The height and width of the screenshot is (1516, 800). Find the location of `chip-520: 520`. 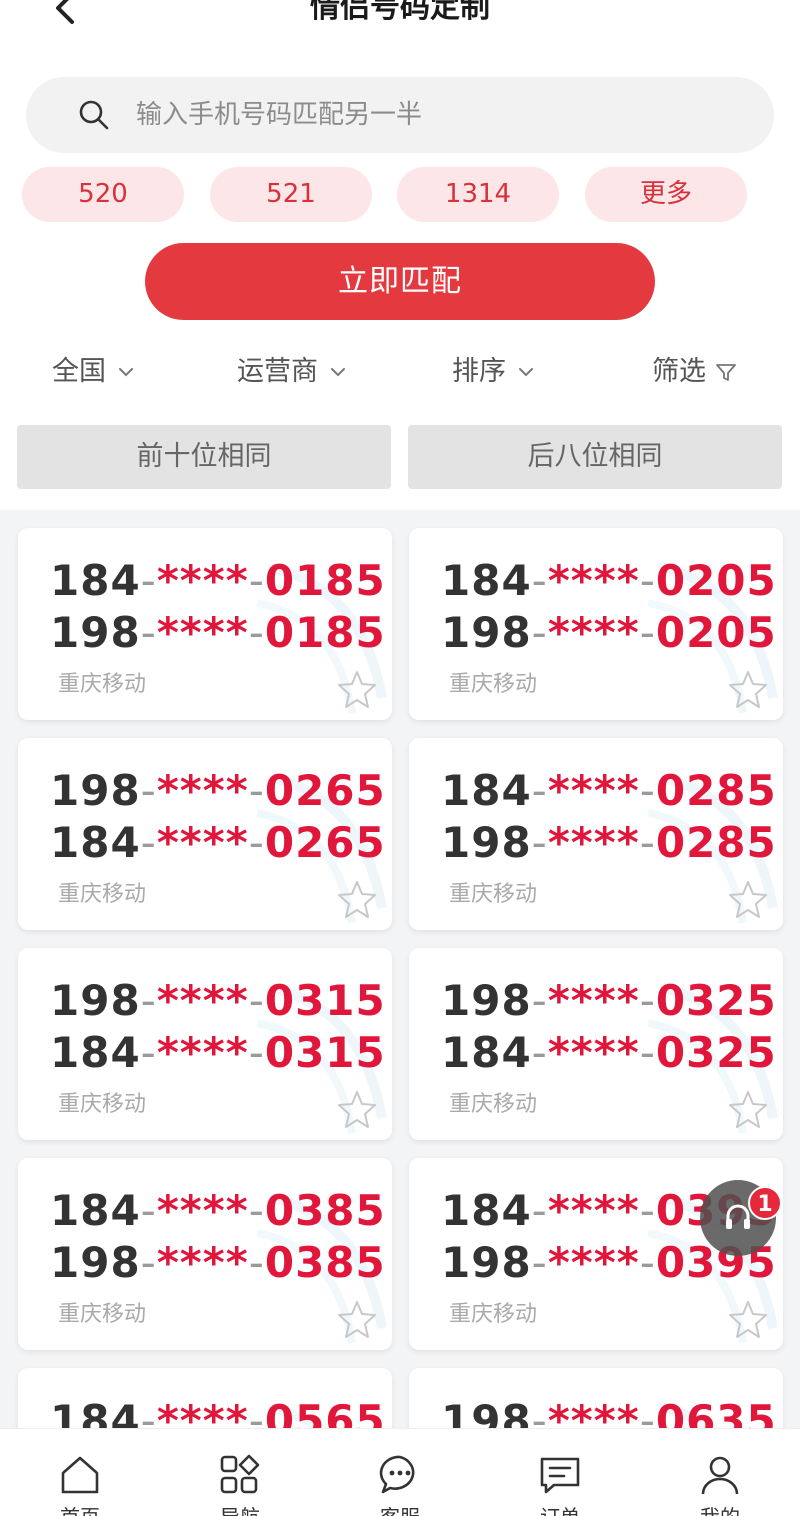

chip-520: 520 is located at coordinates (103, 194).